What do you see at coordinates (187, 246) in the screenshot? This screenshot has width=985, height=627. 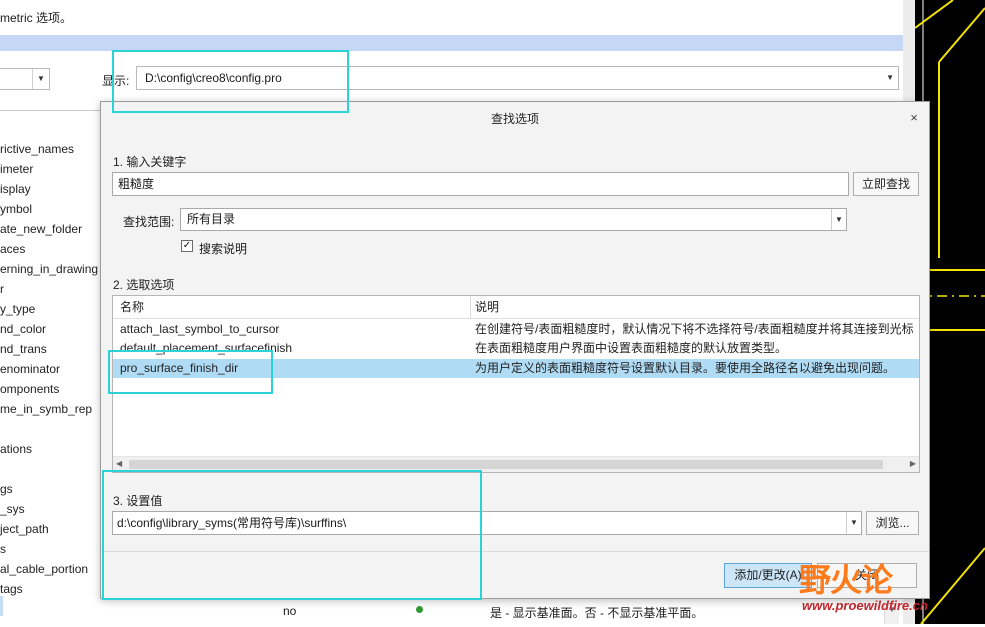 I see `search-description-checkbox: ✓` at bounding box center [187, 246].